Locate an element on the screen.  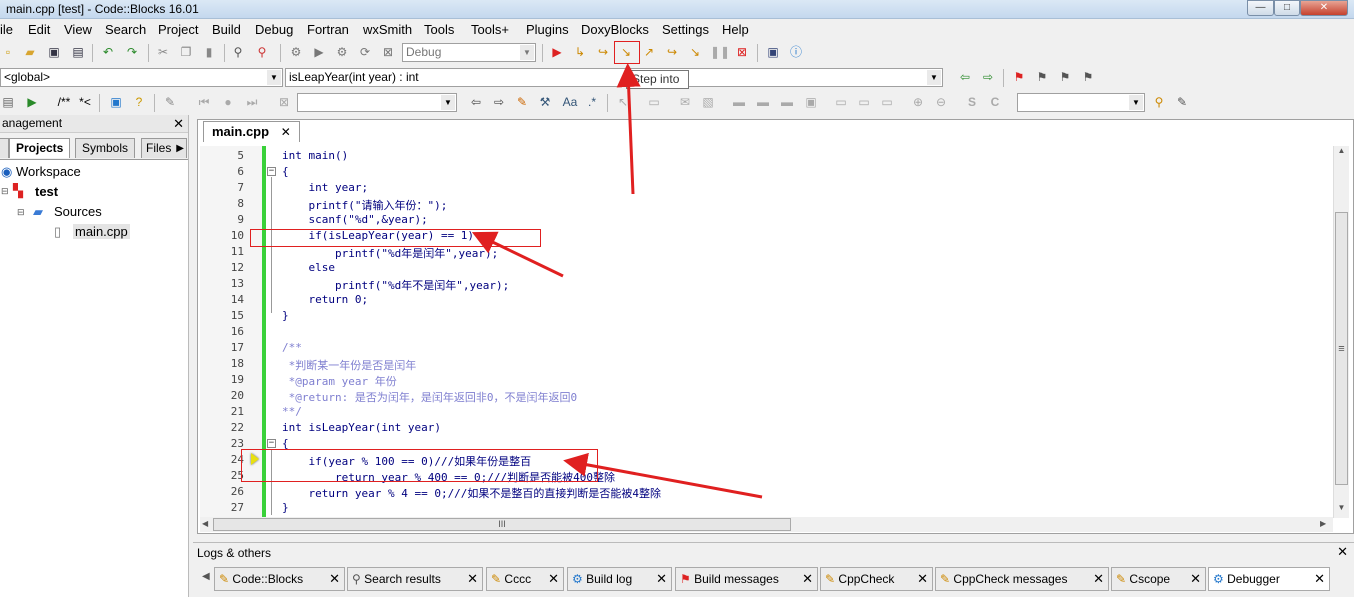
tab-label: Cscope is located at coordinates (1150, 579).